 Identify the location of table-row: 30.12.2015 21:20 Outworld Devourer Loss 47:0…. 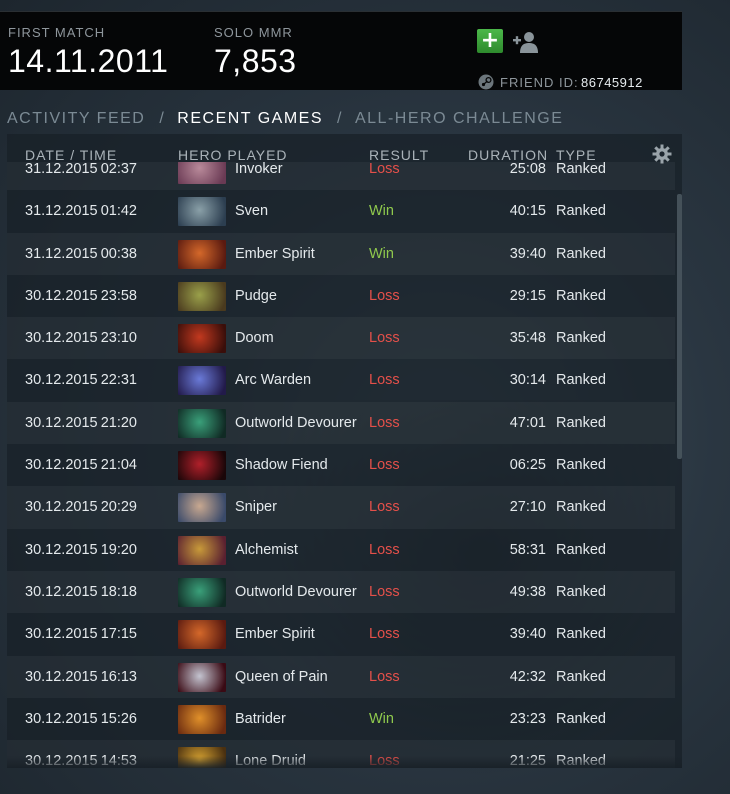
(341, 423).